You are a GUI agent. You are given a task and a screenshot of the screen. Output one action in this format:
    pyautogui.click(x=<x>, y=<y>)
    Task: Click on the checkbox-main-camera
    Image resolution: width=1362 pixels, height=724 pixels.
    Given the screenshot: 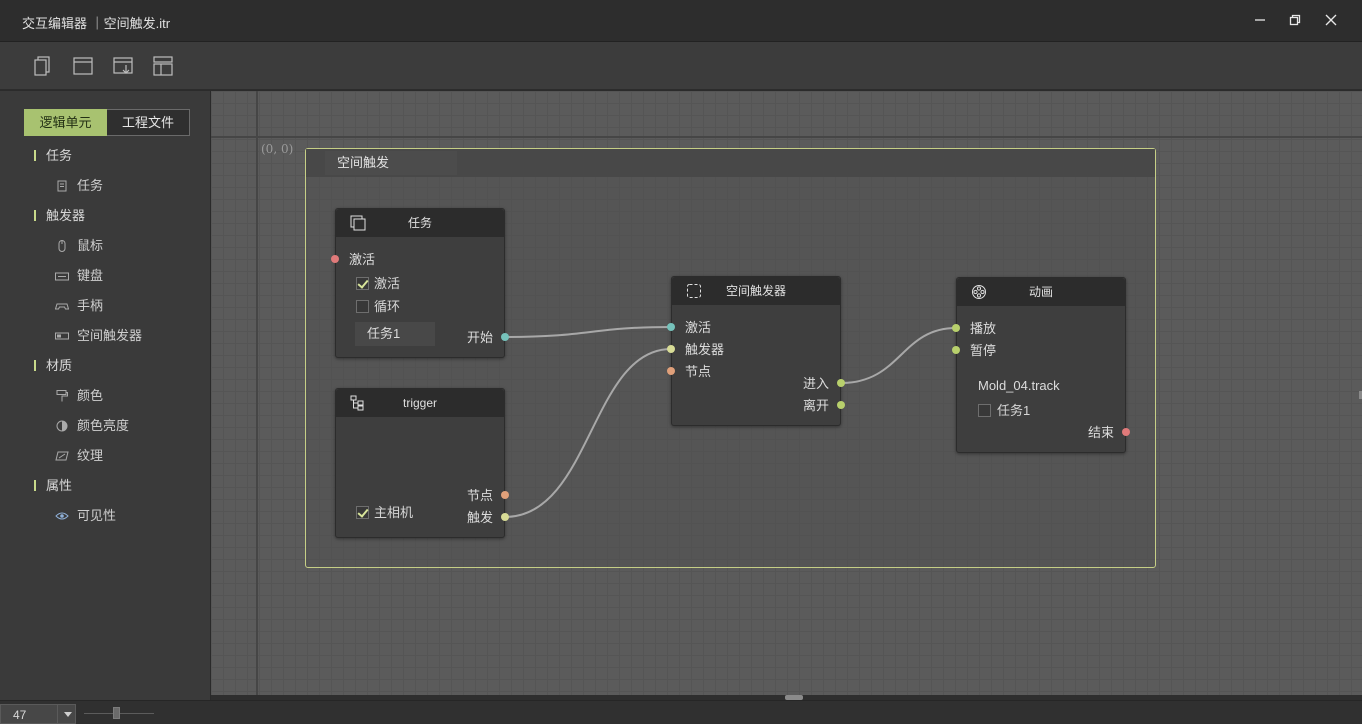 What is the action you would take?
    pyautogui.click(x=362, y=512)
    